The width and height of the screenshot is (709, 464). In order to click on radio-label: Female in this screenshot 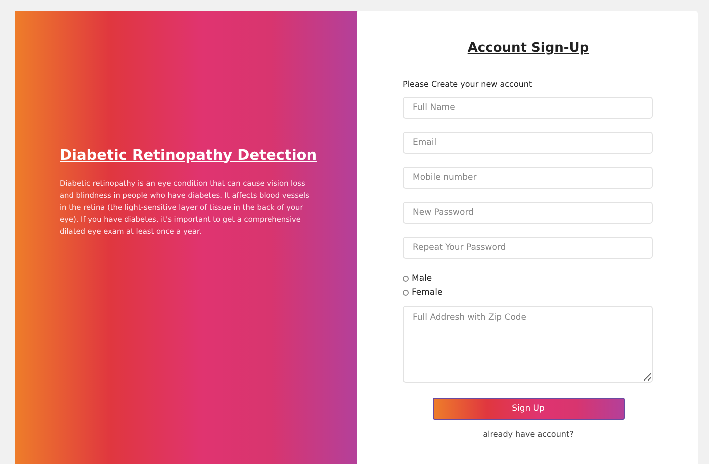, I will do `click(427, 293)`.